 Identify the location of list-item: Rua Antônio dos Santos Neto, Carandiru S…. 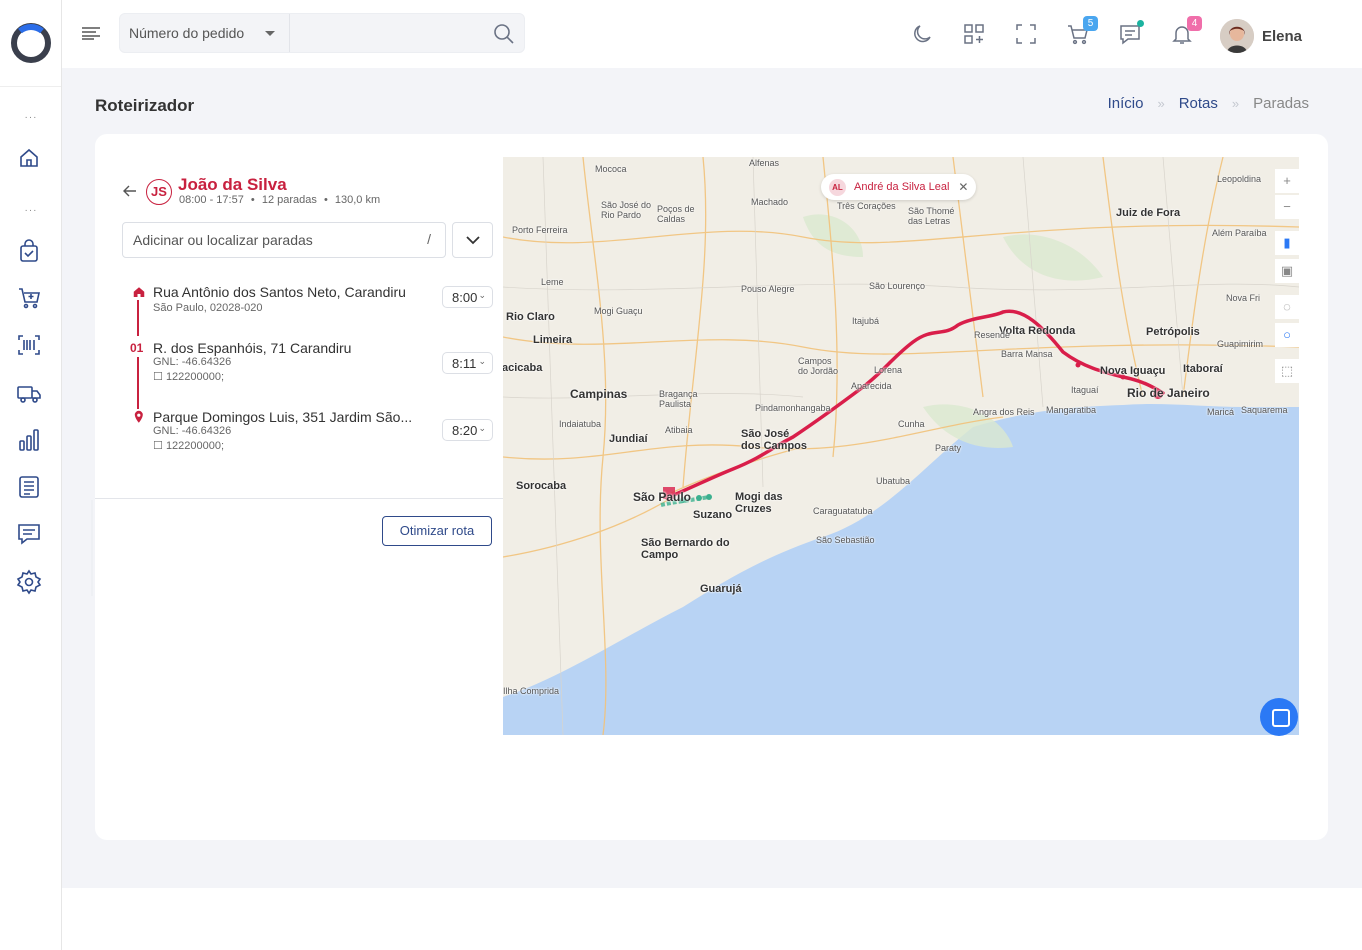
(315, 304).